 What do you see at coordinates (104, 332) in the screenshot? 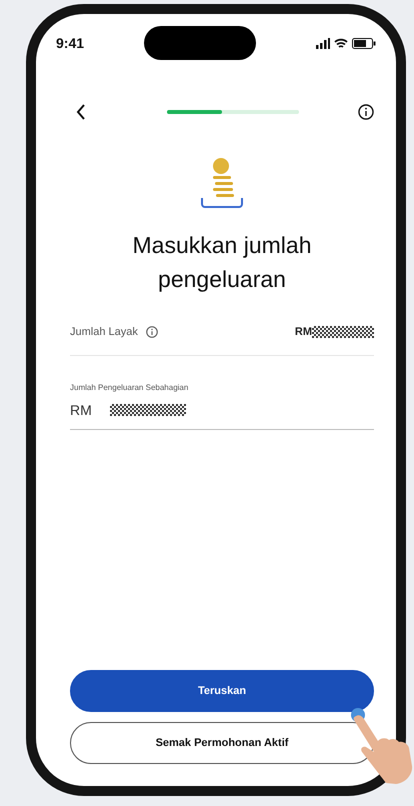
I see `eligible-label: Jumlah Layak` at bounding box center [104, 332].